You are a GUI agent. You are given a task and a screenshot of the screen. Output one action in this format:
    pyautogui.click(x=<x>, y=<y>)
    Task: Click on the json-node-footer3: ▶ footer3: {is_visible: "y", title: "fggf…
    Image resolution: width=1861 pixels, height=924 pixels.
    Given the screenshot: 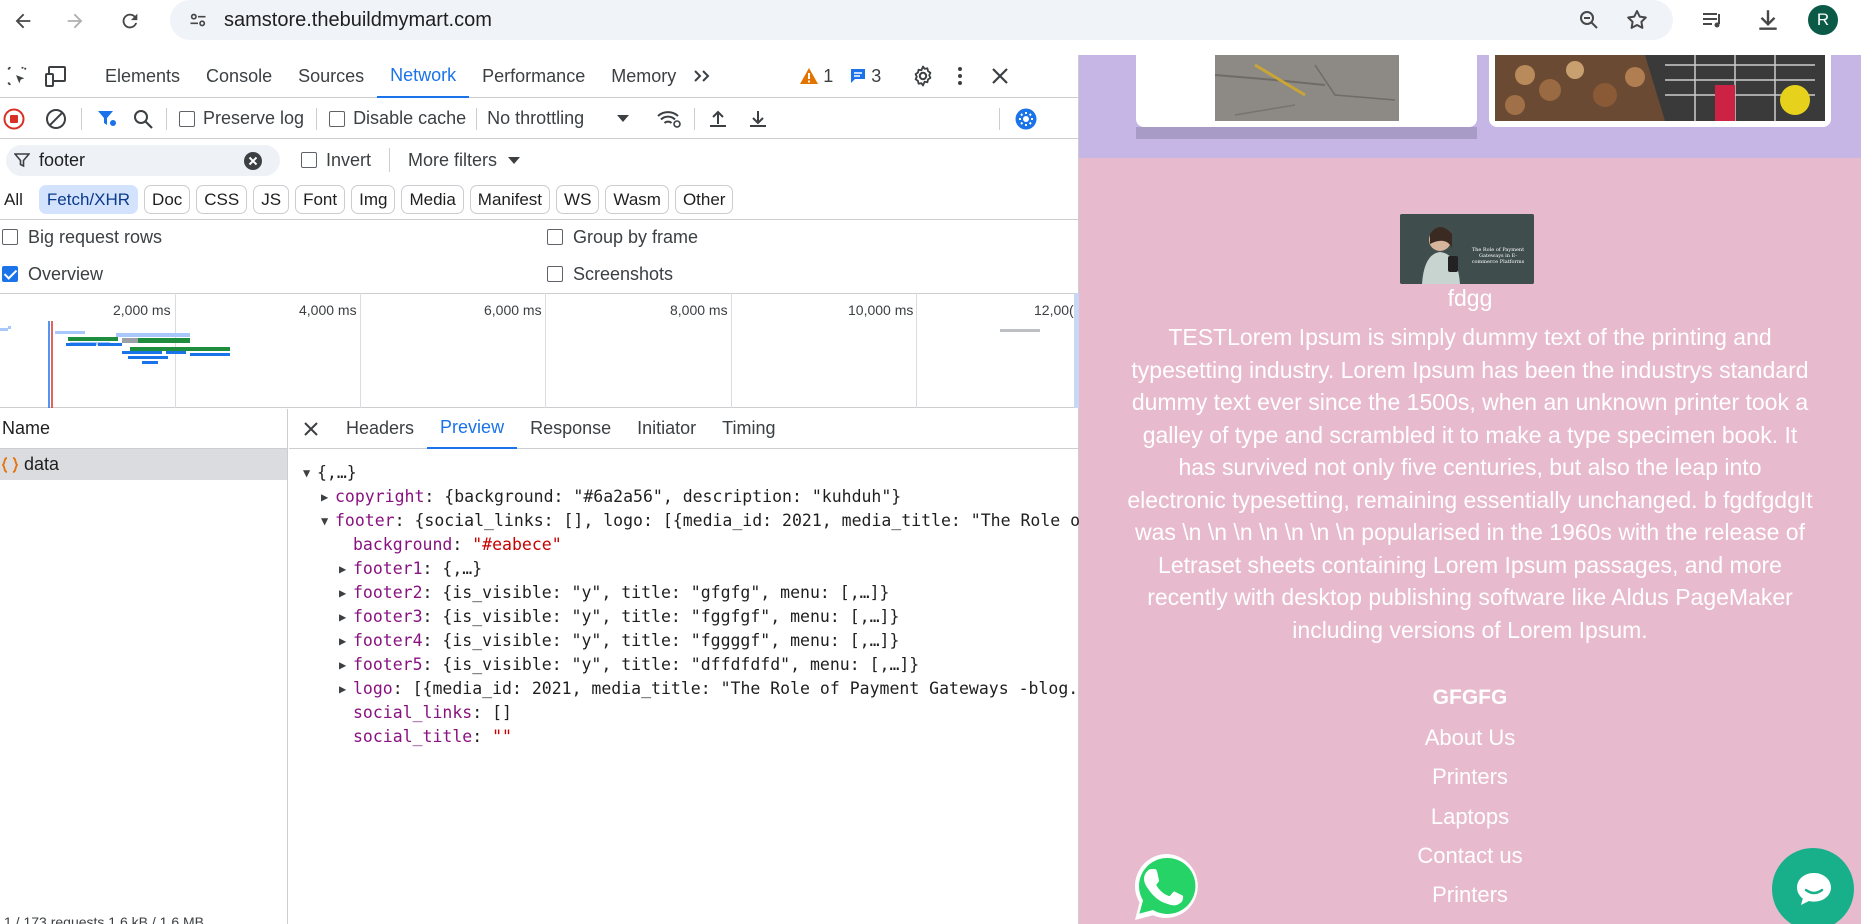 What is the action you would take?
    pyautogui.click(x=691, y=617)
    